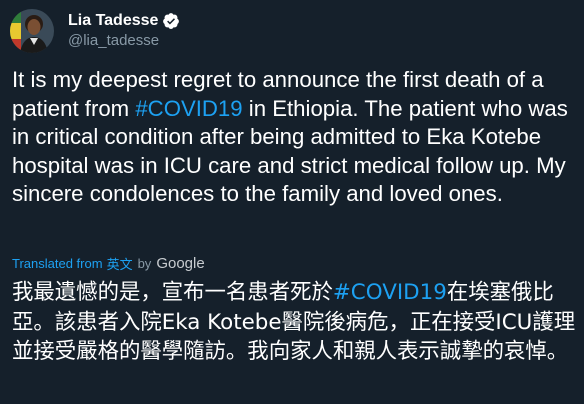 The image size is (584, 404). I want to click on handle: @lia_tadesse, so click(124, 41).